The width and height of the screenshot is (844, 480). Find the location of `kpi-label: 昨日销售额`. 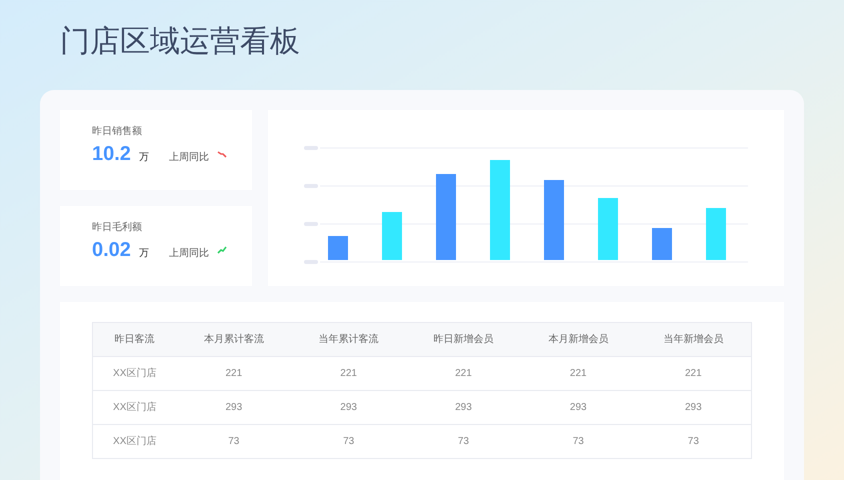

kpi-label: 昨日销售额 is located at coordinates (117, 132).